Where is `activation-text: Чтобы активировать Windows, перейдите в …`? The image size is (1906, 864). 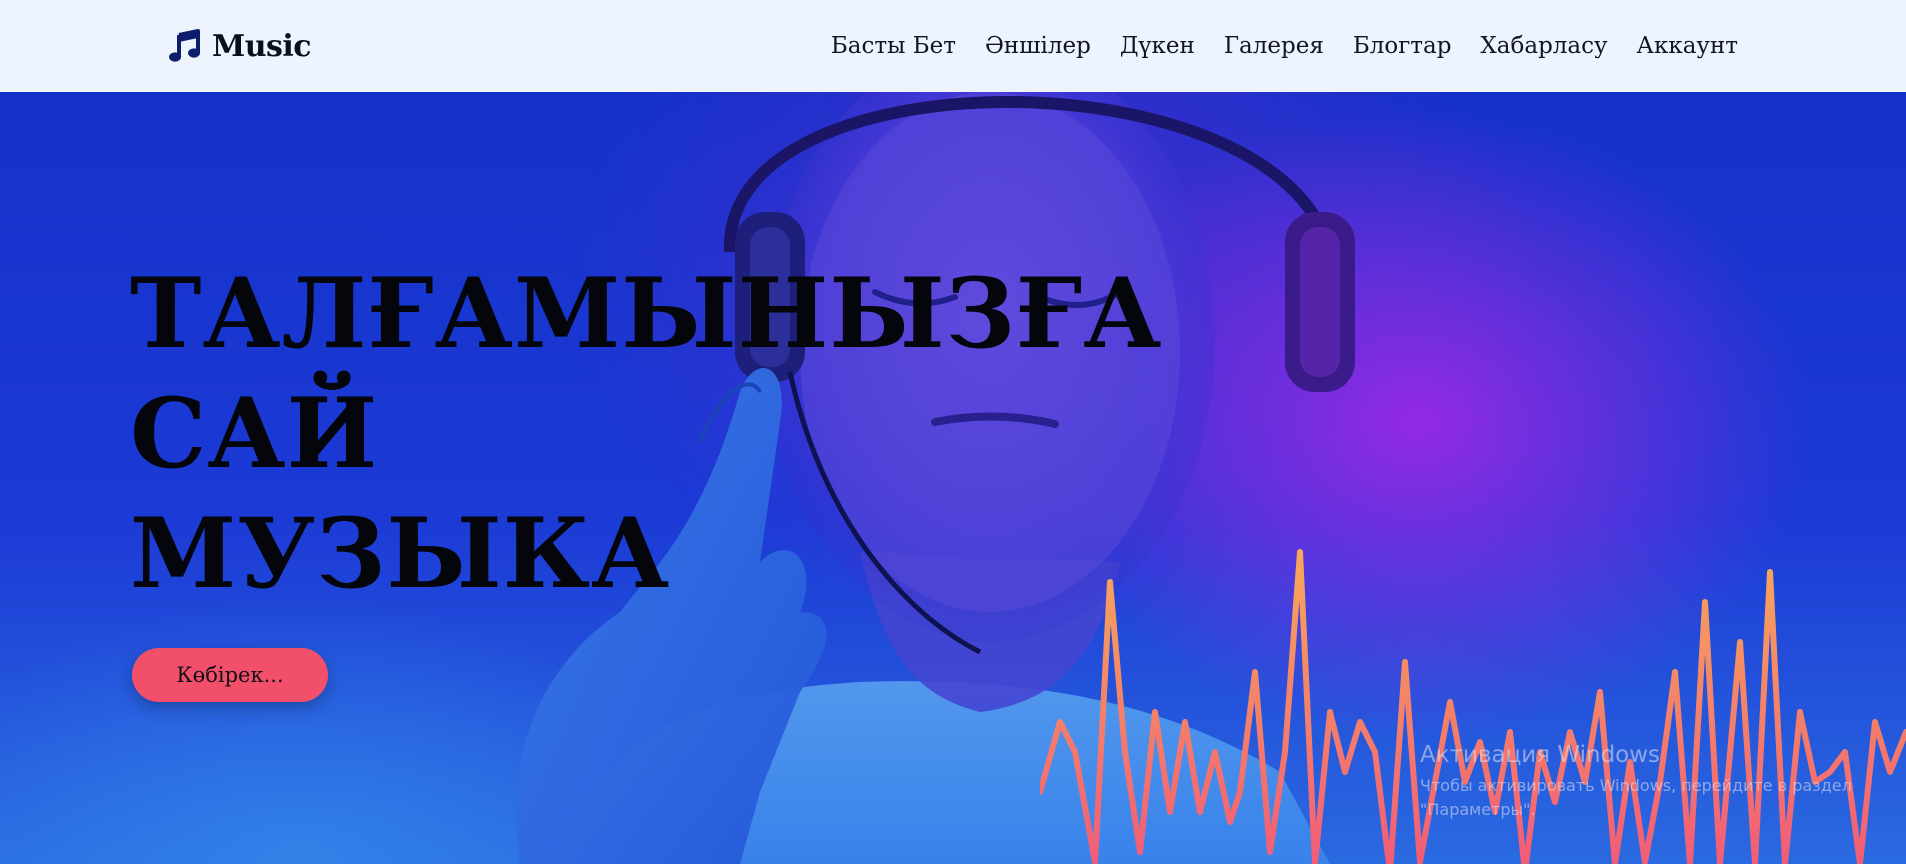 activation-text: Чтобы активировать Windows, перейдите в … is located at coordinates (1636, 797).